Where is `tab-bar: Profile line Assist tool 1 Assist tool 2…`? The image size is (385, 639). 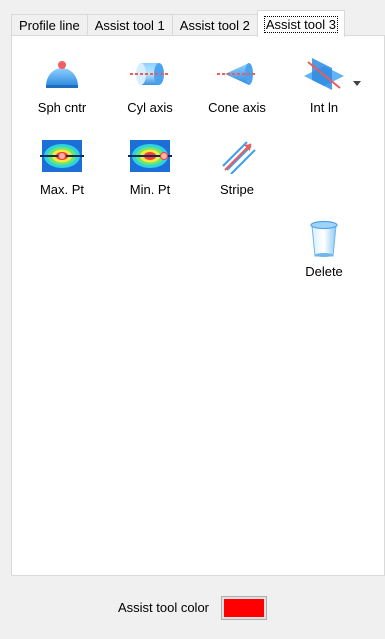
tab-bar: Profile line Assist tool 1 Assist tool 2… is located at coordinates (178, 23).